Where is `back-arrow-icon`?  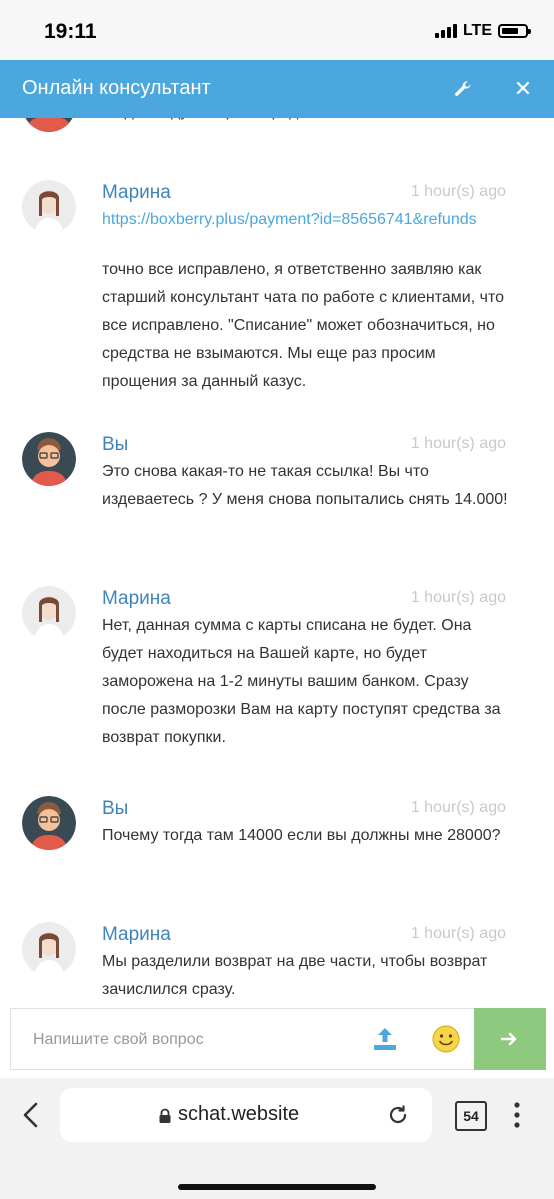 back-arrow-icon is located at coordinates (31, 1115).